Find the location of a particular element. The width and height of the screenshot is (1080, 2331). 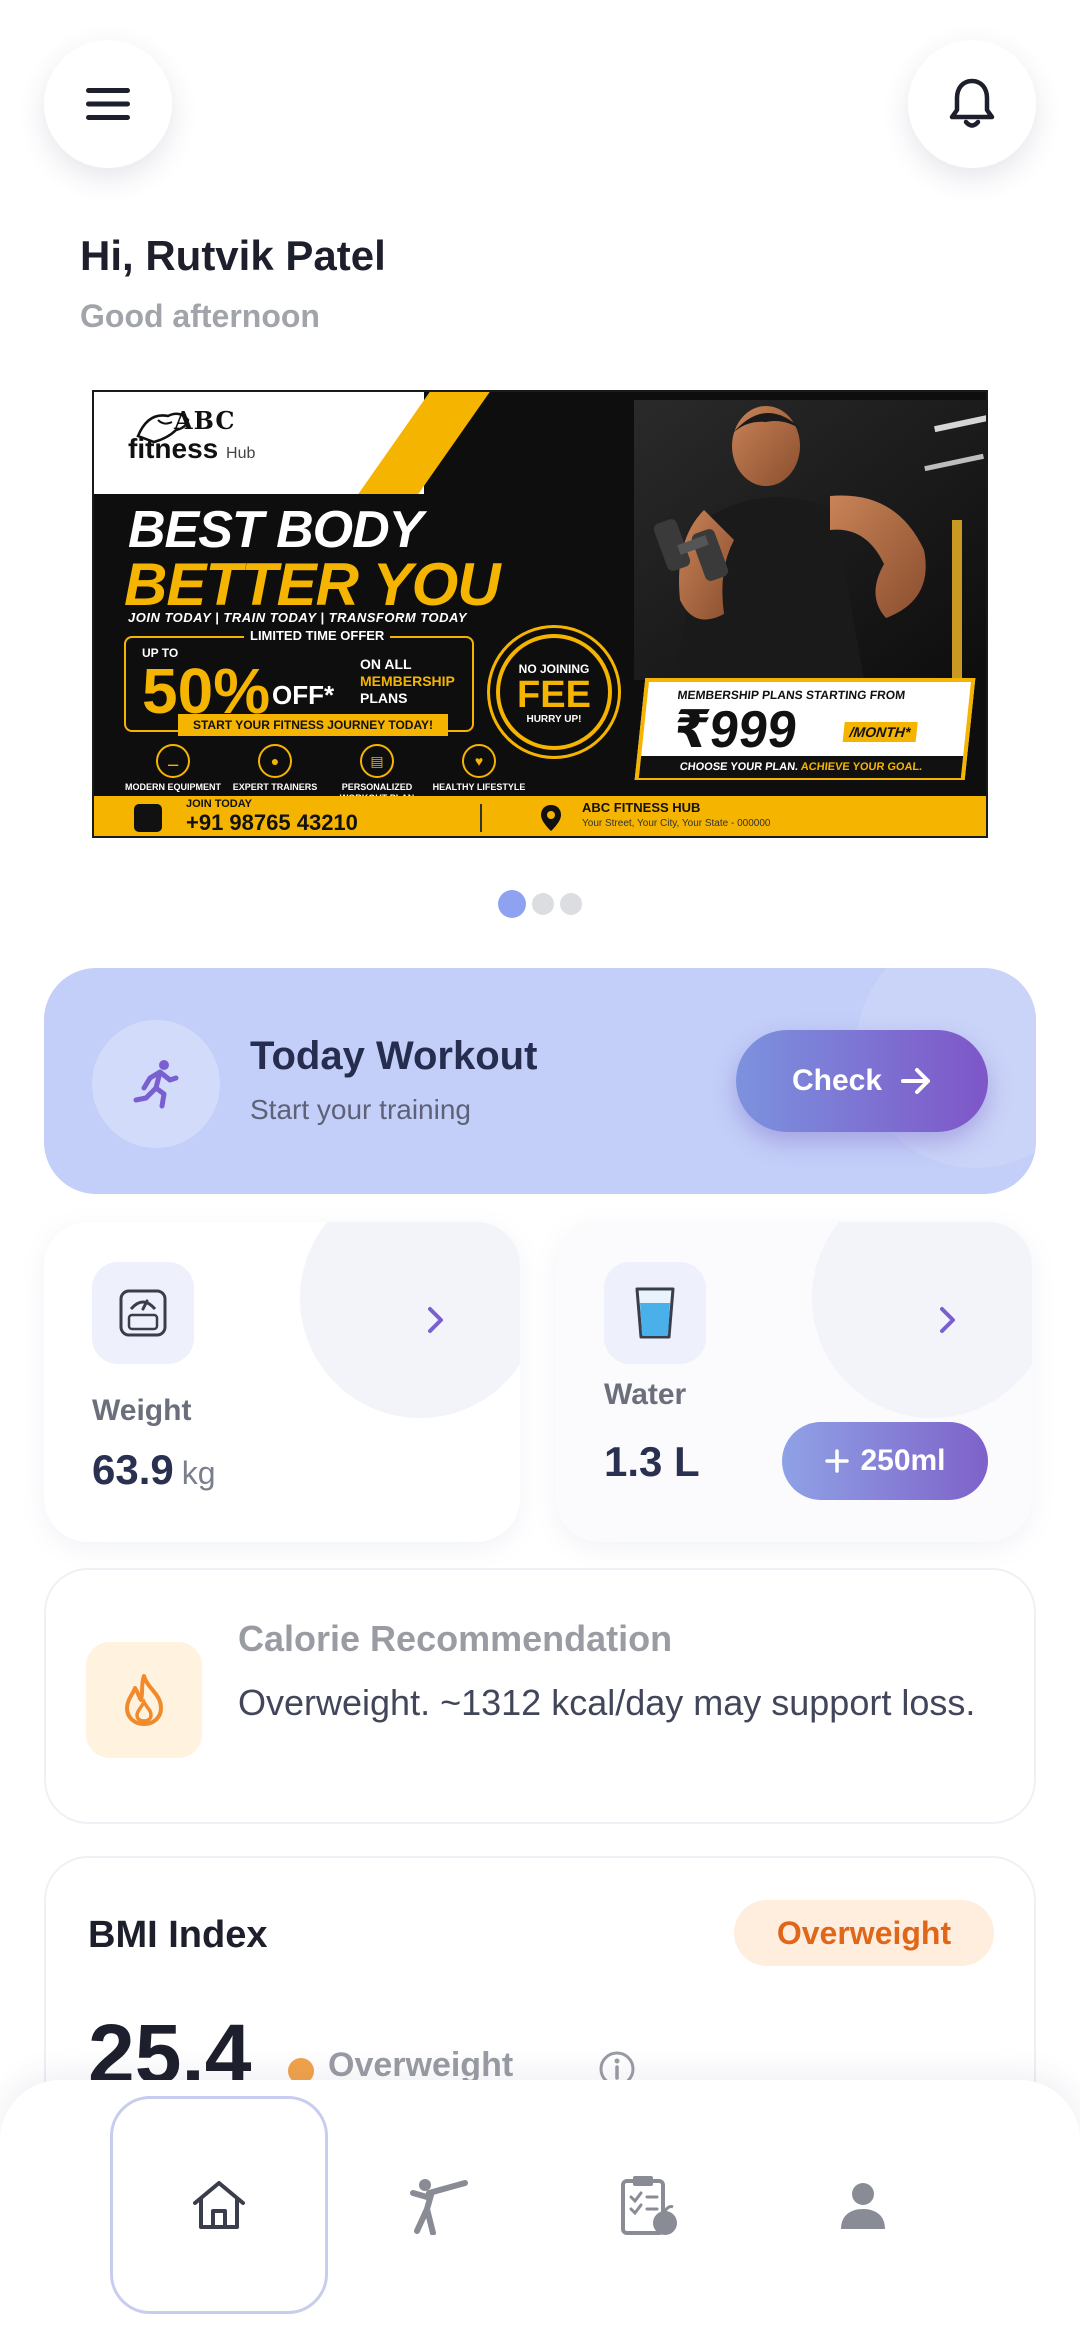

dumbbell-icon: ⚊ is located at coordinates (173, 761).